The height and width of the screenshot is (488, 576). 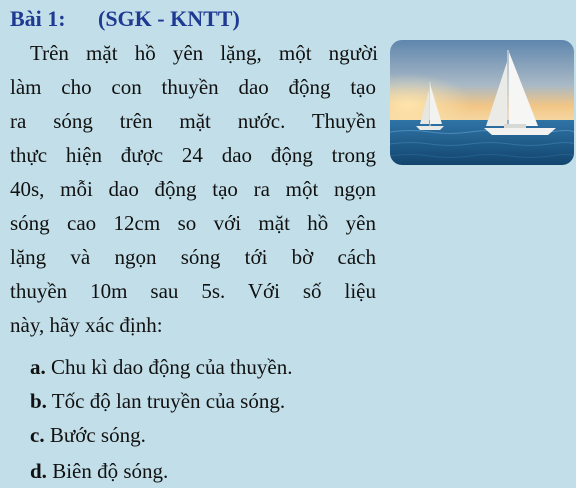 What do you see at coordinates (193, 121) in the screenshot?
I see `paragraph-line: ra sóng trên mặt nước. Thuyền` at bounding box center [193, 121].